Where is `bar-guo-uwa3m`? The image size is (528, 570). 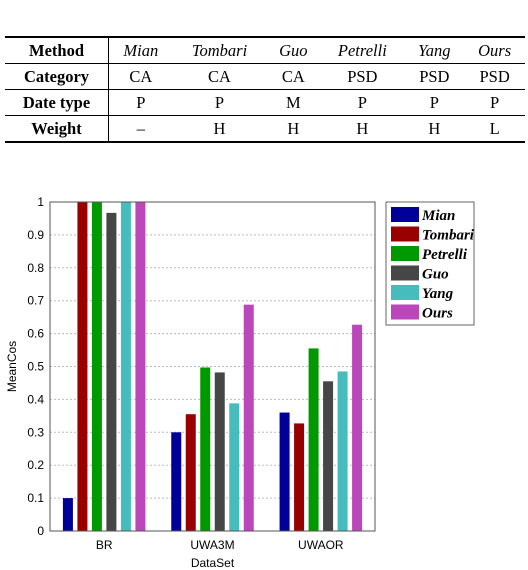 bar-guo-uwa3m is located at coordinates (219, 451).